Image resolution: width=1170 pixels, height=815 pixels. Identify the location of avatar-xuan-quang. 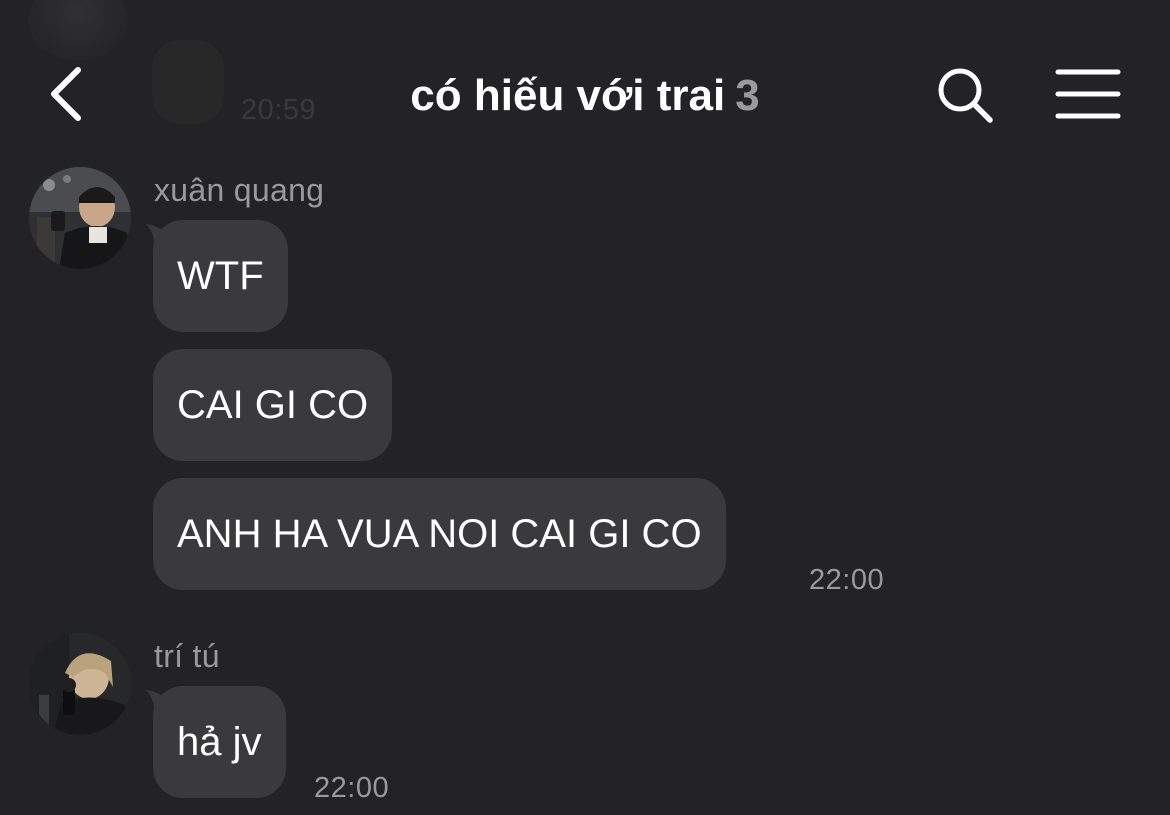
(80, 218).